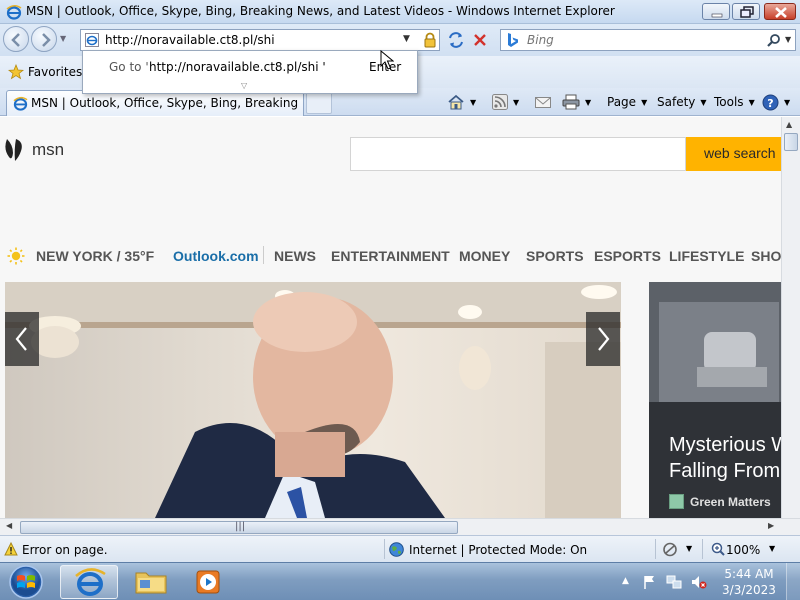 The image size is (800, 600). Describe the element at coordinates (622, 102) in the screenshot. I see `page-menu-label: Page` at that location.